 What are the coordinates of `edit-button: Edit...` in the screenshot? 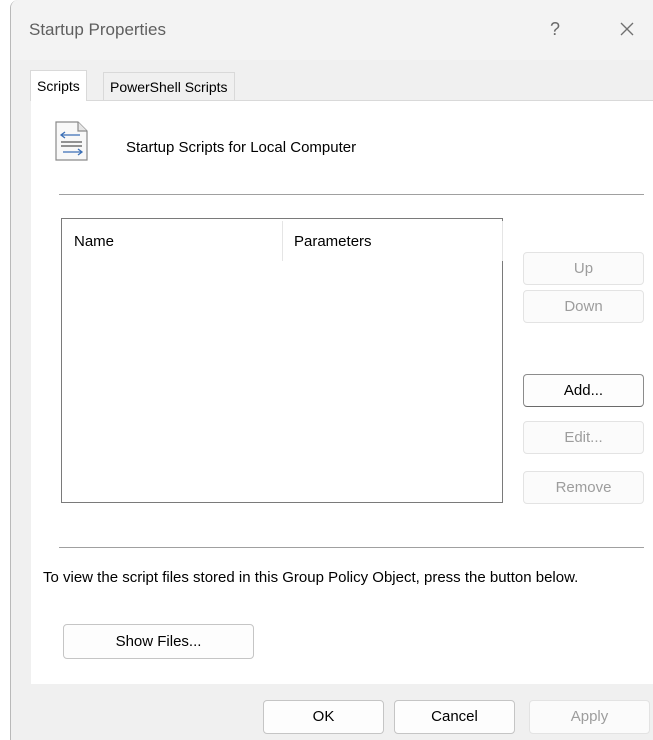 It's located at (583, 437).